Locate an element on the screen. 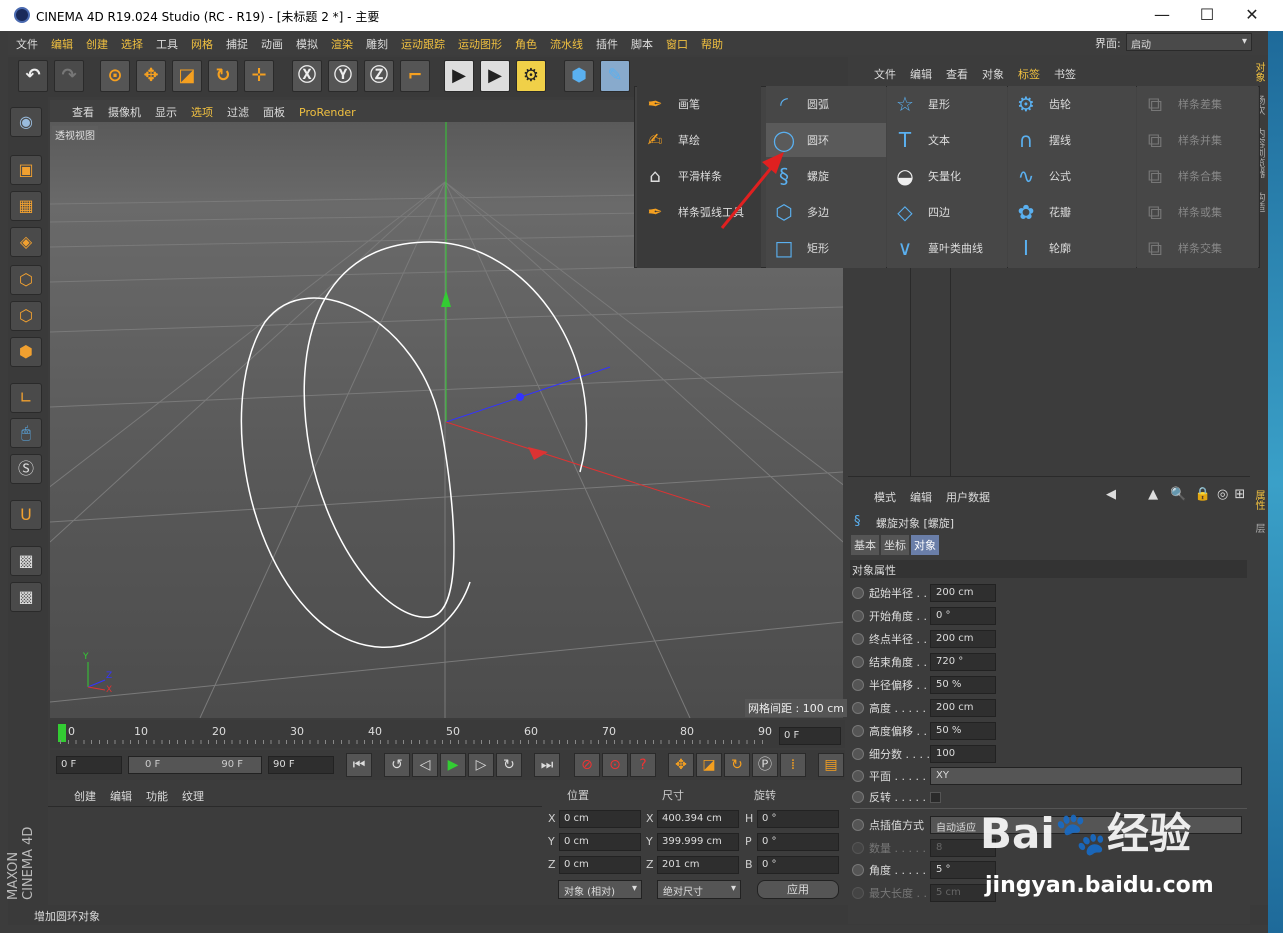 The image size is (1283, 933). menu-render: 渲染 is located at coordinates (342, 44).